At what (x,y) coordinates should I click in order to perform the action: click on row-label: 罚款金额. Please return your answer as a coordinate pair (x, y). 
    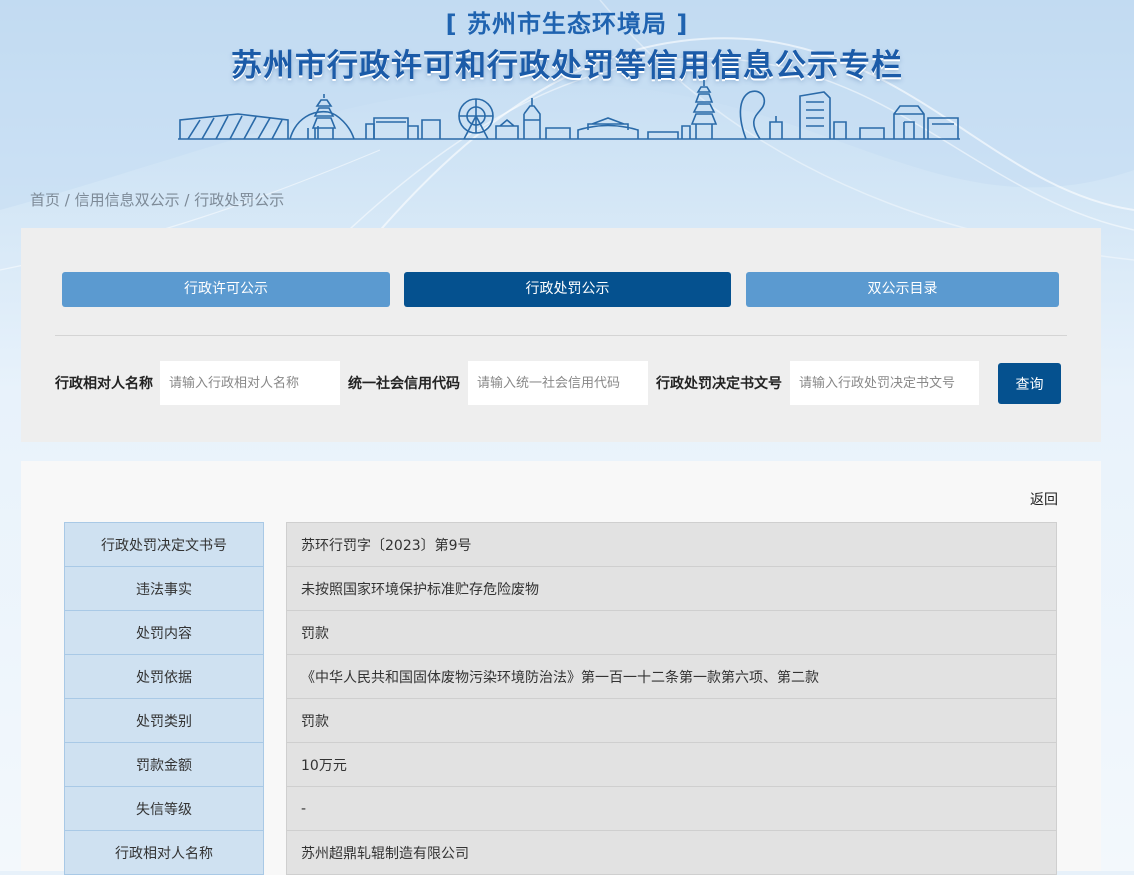
    Looking at the image, I should click on (164, 764).